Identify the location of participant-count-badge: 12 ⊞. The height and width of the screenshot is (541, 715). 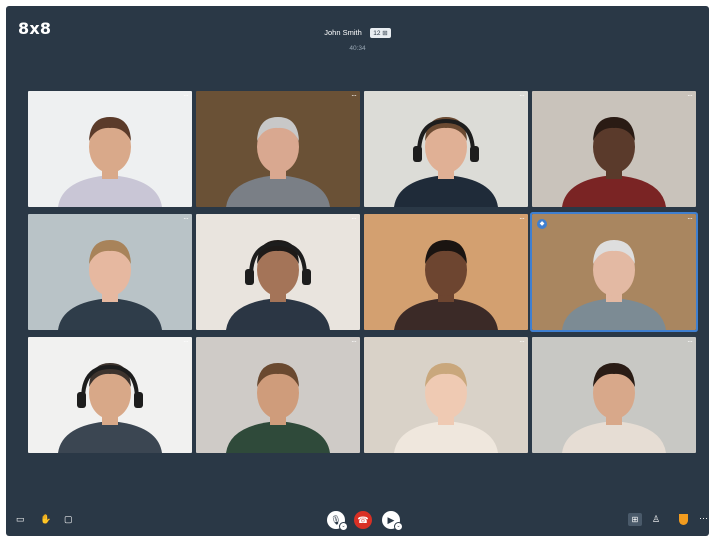
(380, 32).